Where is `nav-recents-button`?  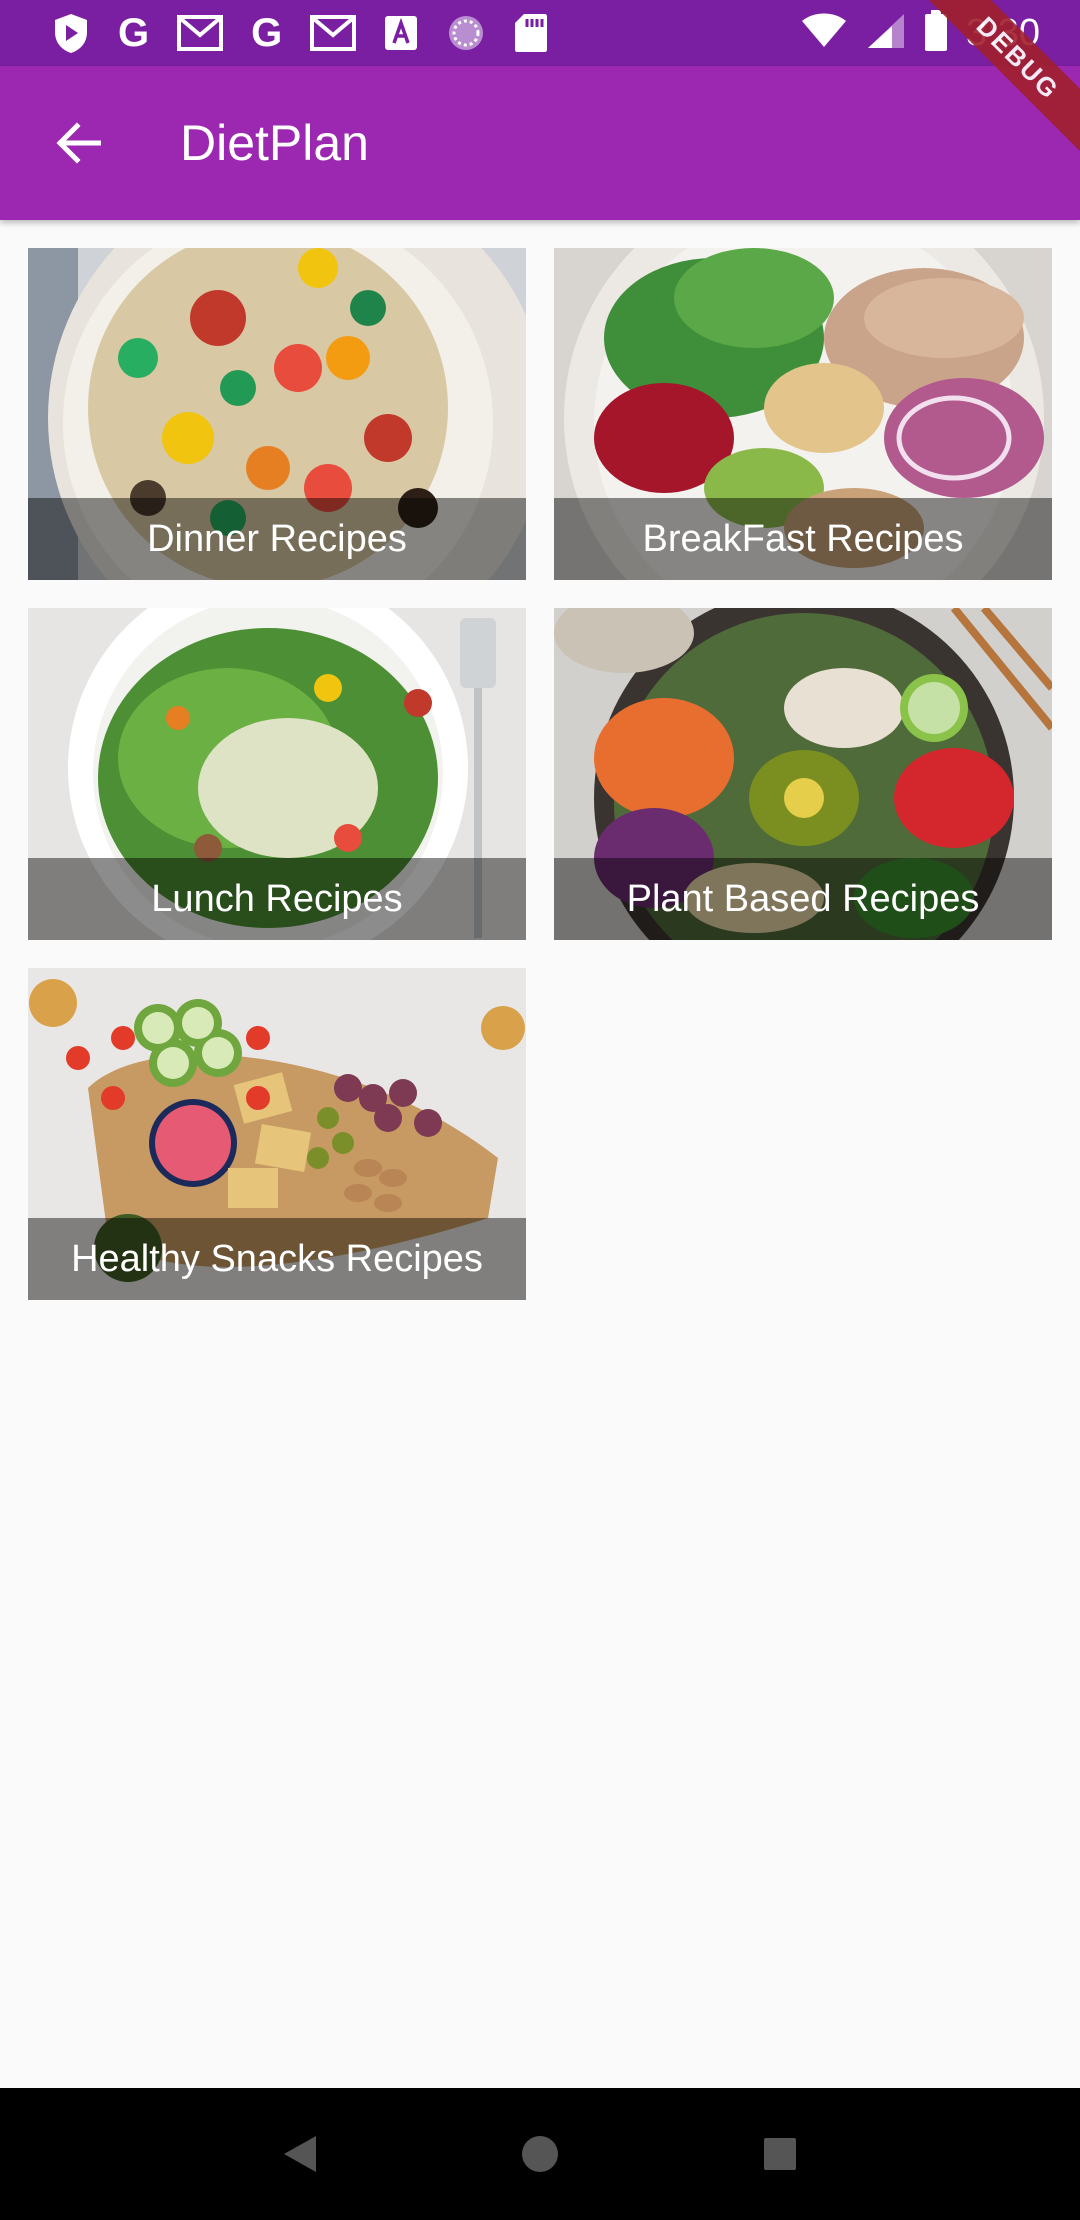 nav-recents-button is located at coordinates (780, 2154).